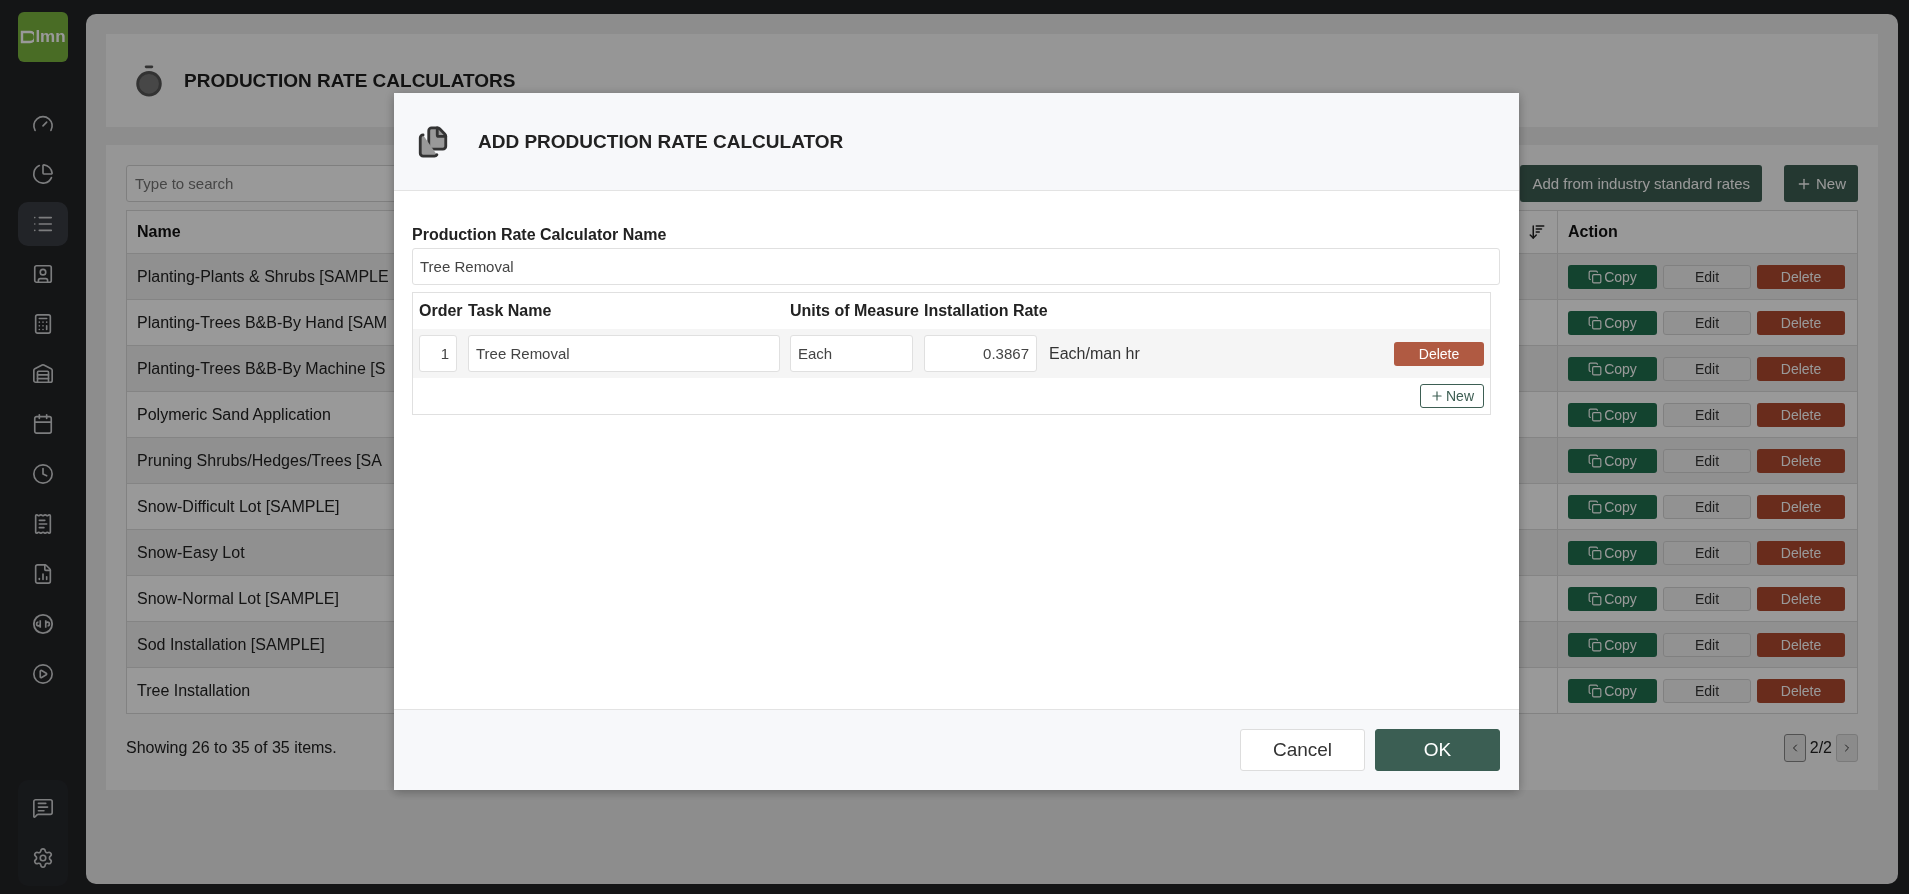 This screenshot has width=1909, height=894. Describe the element at coordinates (1593, 232) in the screenshot. I see `column-header: Action` at that location.